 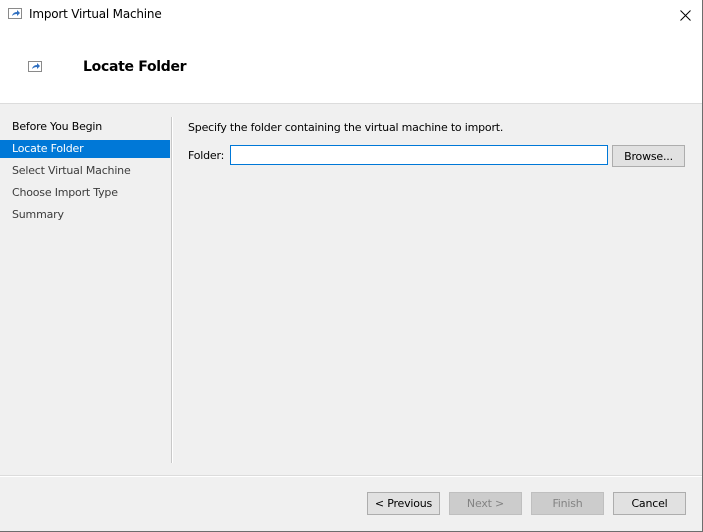 I want to click on close-button, so click(x=685, y=15).